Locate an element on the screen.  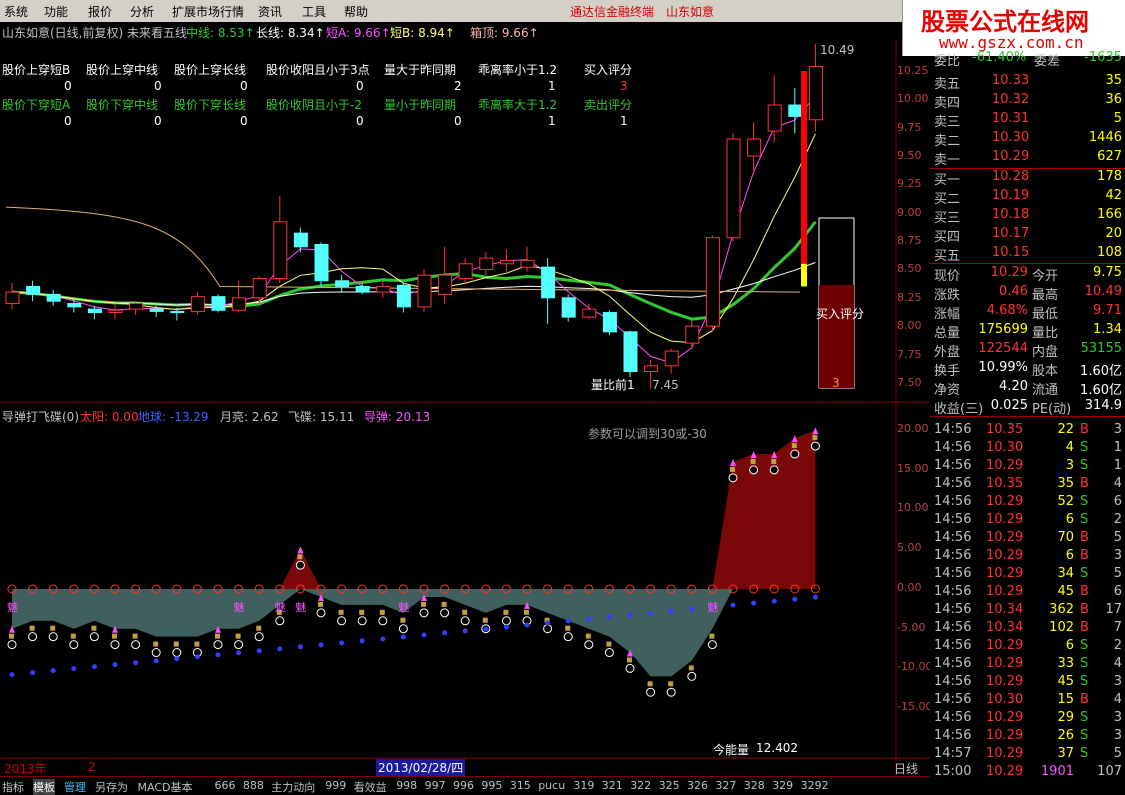
tick-volume: 33 is located at coordinates (1065, 663).